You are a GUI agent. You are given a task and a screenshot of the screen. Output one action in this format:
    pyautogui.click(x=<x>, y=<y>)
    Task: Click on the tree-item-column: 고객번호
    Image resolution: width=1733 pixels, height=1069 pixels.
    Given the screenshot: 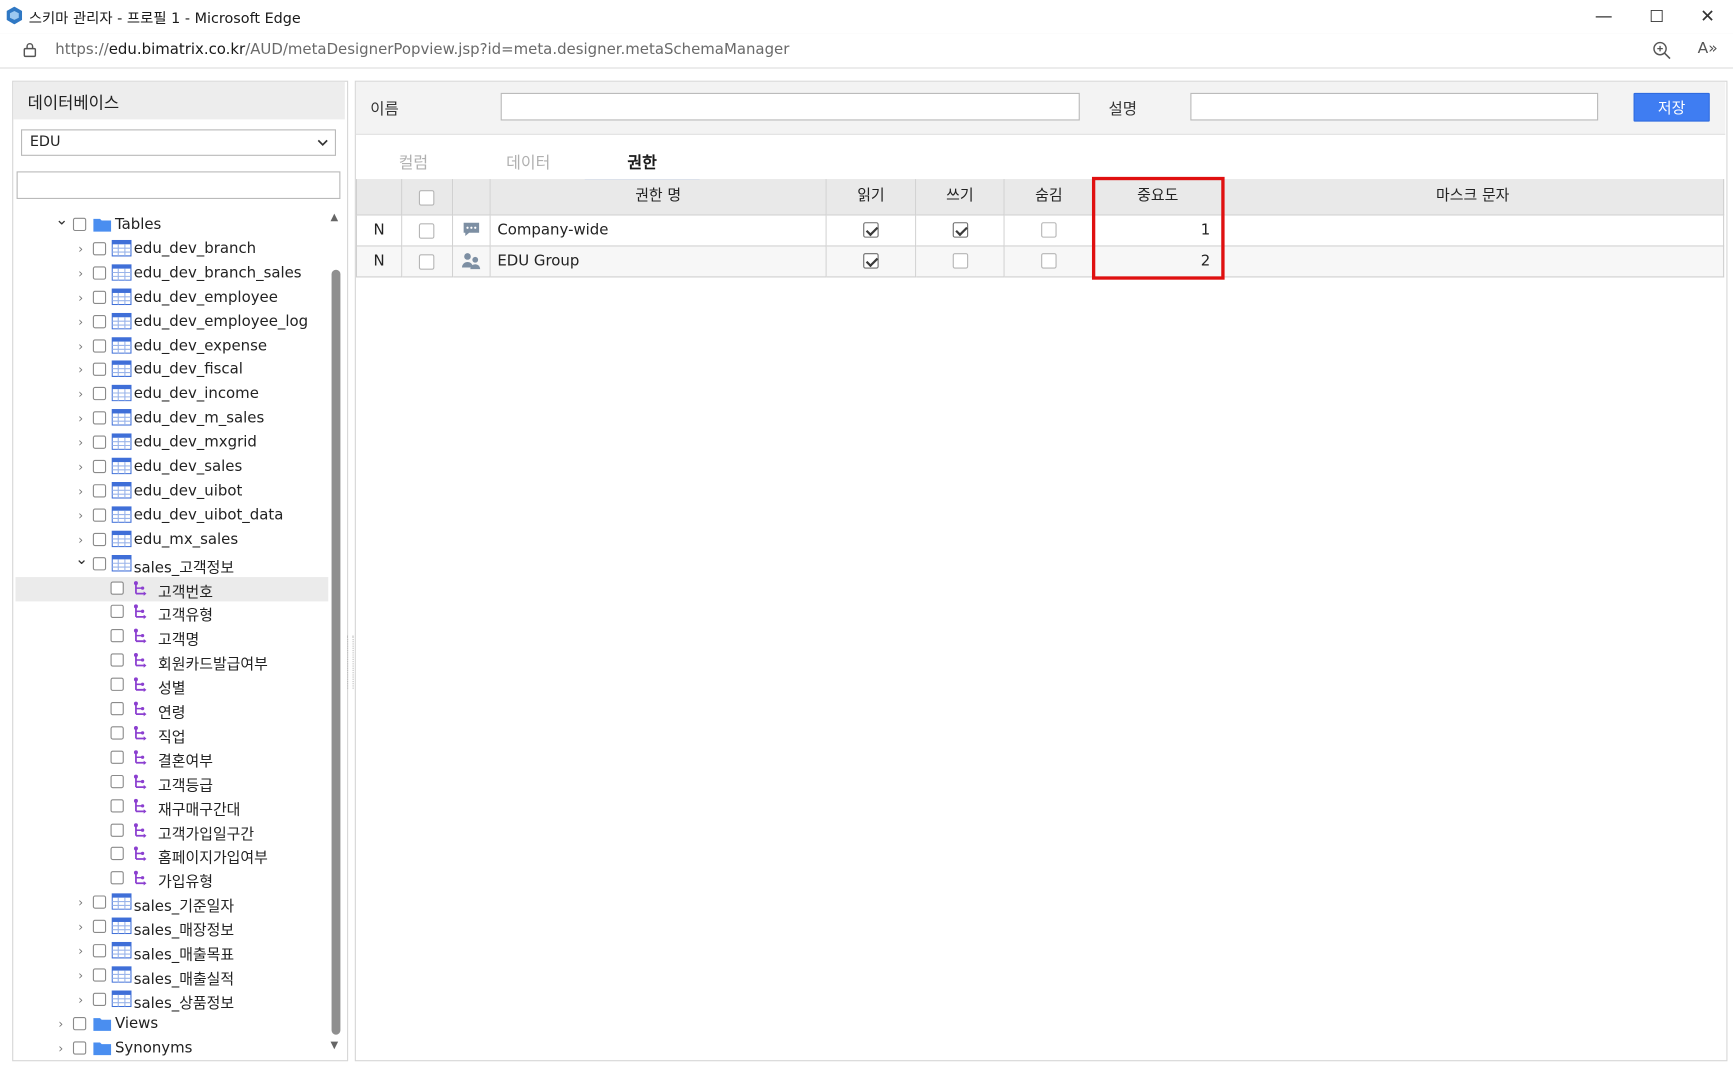 What is the action you would take?
    pyautogui.click(x=172, y=588)
    